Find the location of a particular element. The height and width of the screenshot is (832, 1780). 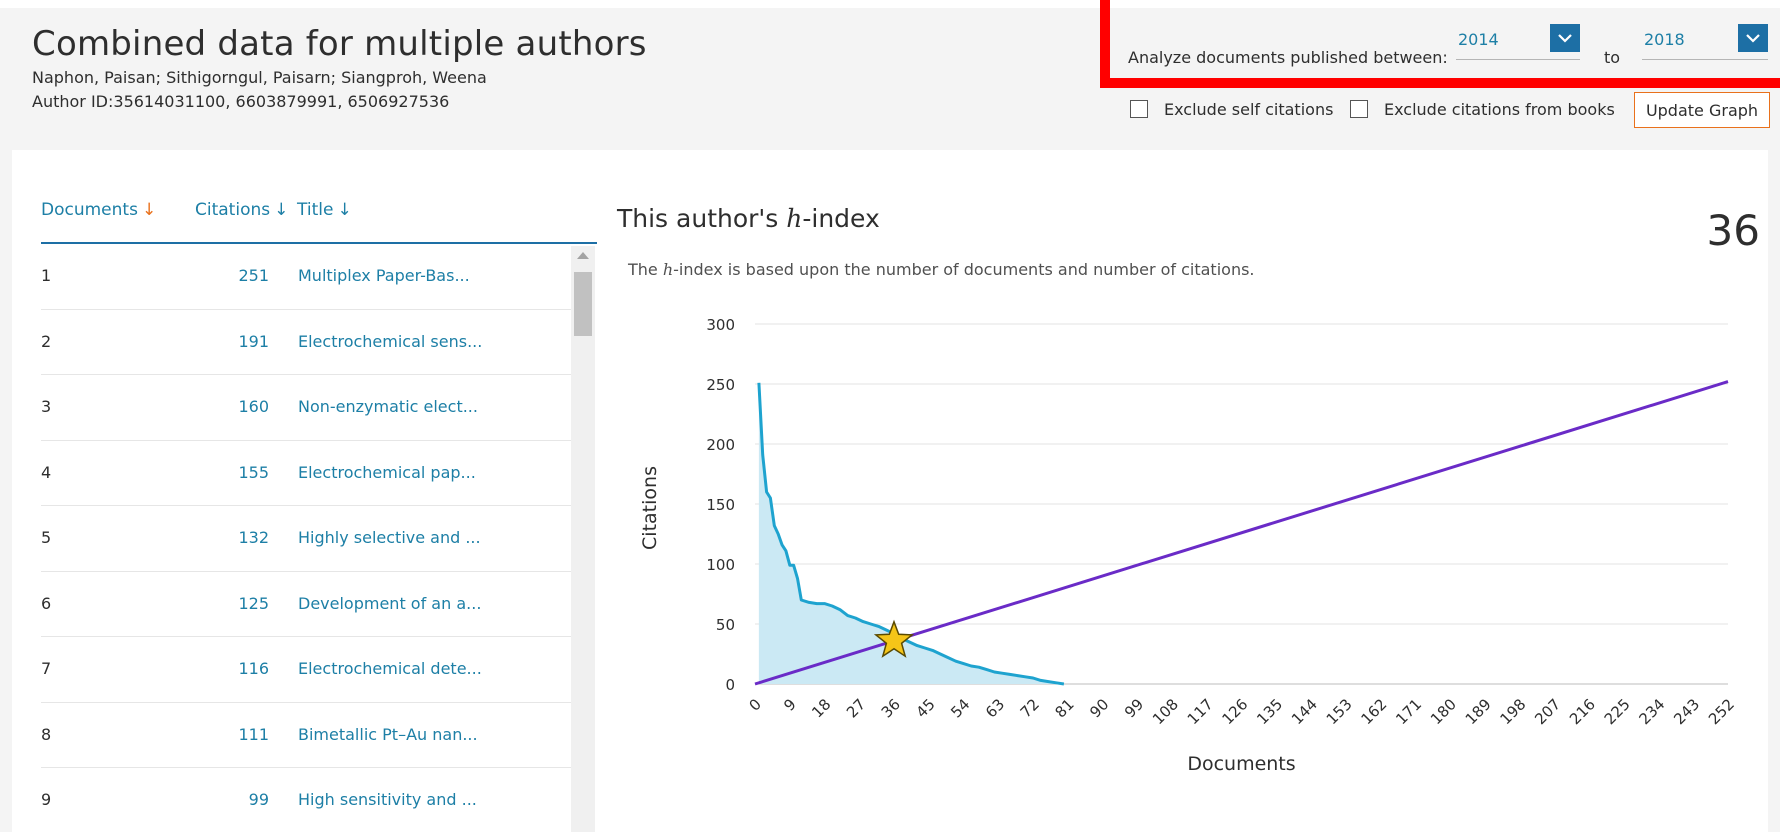

hindex-heading-prefix: This author's is located at coordinates (702, 218).